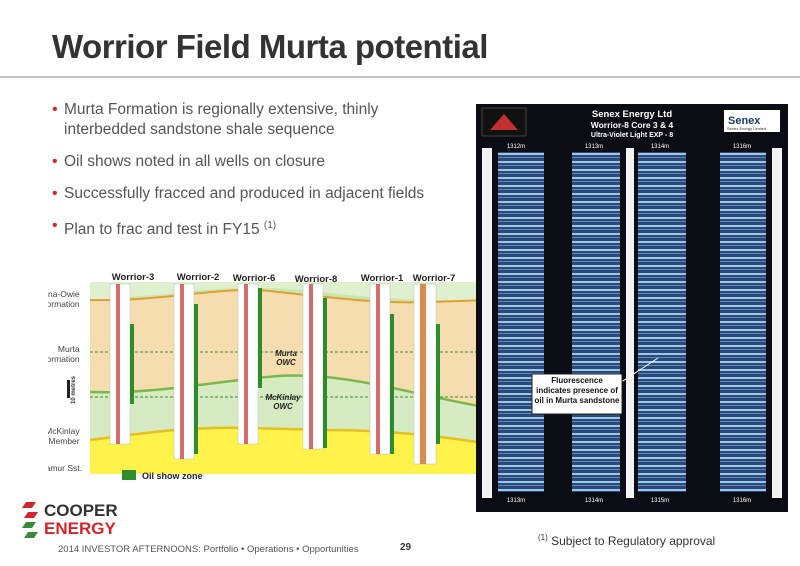 This screenshot has height=566, width=800. Describe the element at coordinates (660, 501) in the screenshot. I see `depth-label: 1315m` at that location.